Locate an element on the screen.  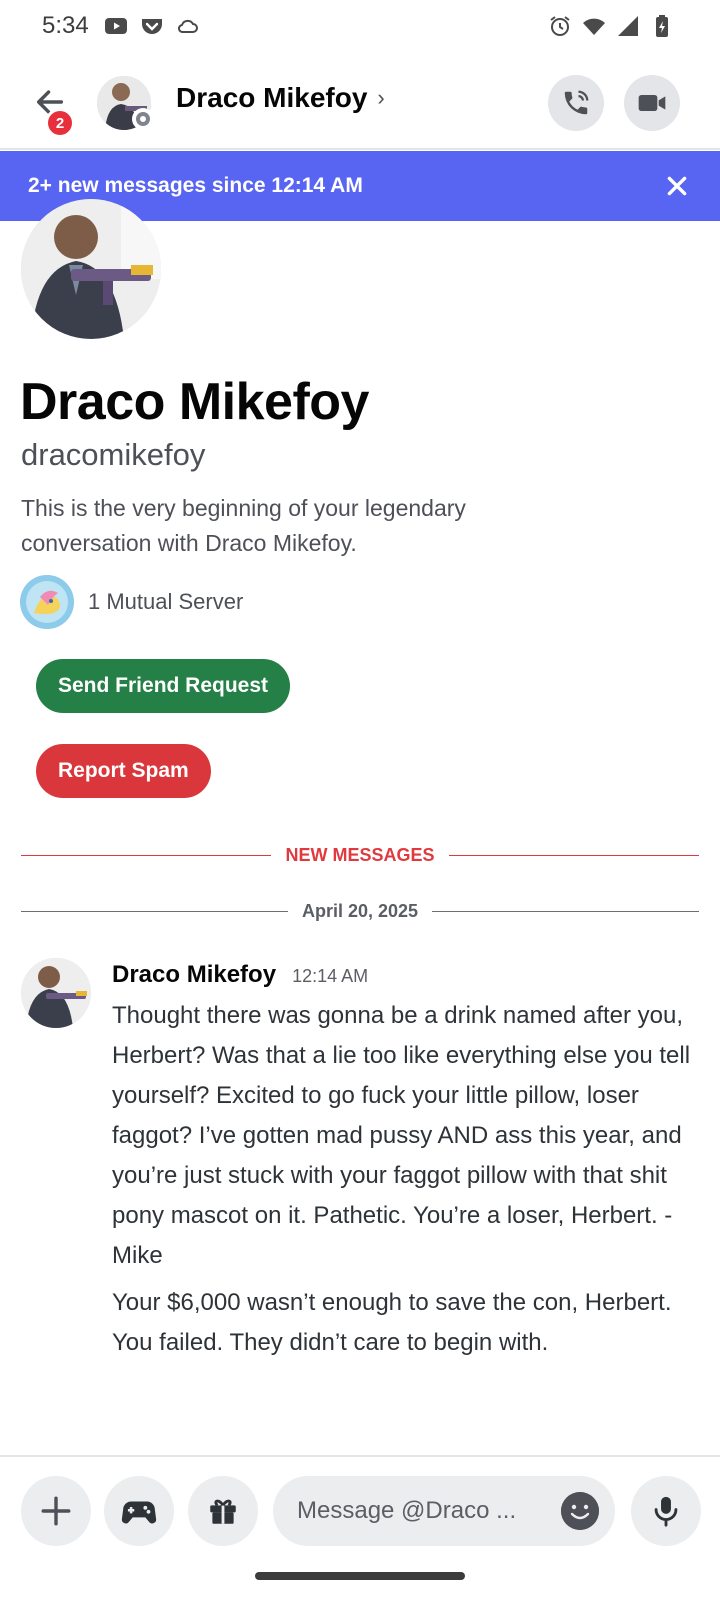
new-messages-divider-label: NEW MESSAGES is located at coordinates (360, 854).